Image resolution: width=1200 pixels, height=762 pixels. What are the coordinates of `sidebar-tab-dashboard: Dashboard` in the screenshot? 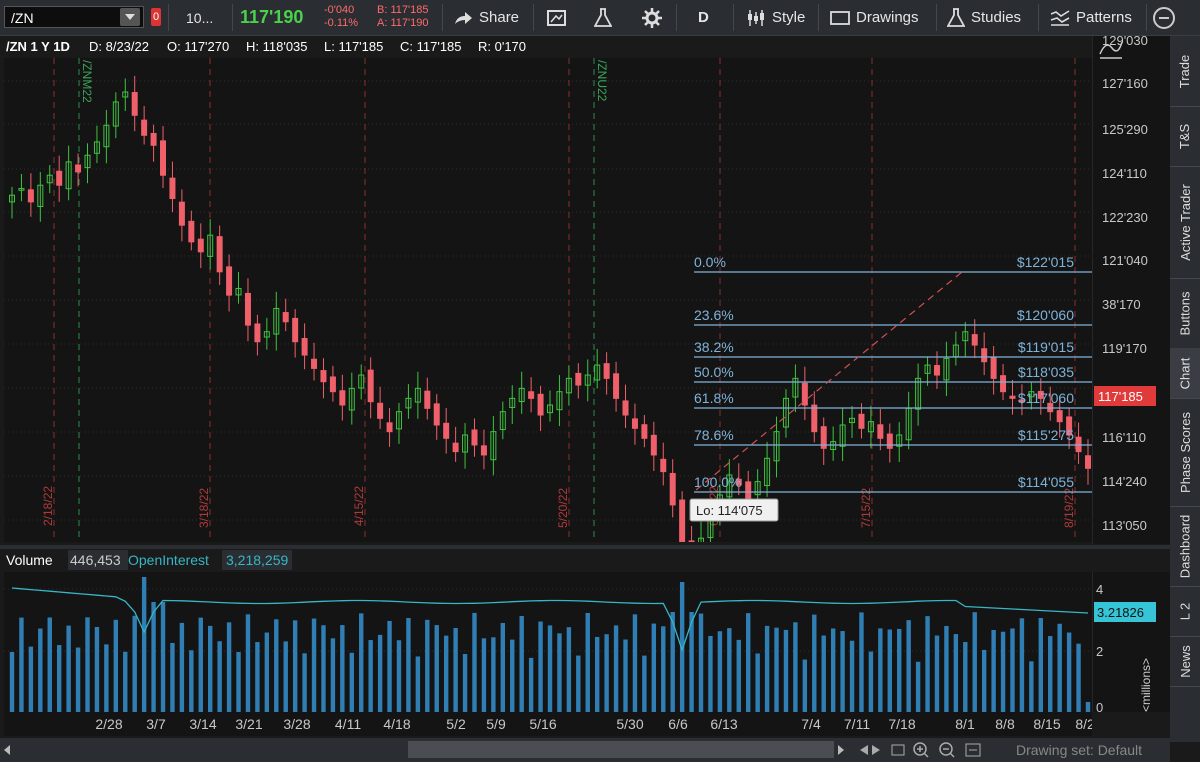 It's located at (1185, 546).